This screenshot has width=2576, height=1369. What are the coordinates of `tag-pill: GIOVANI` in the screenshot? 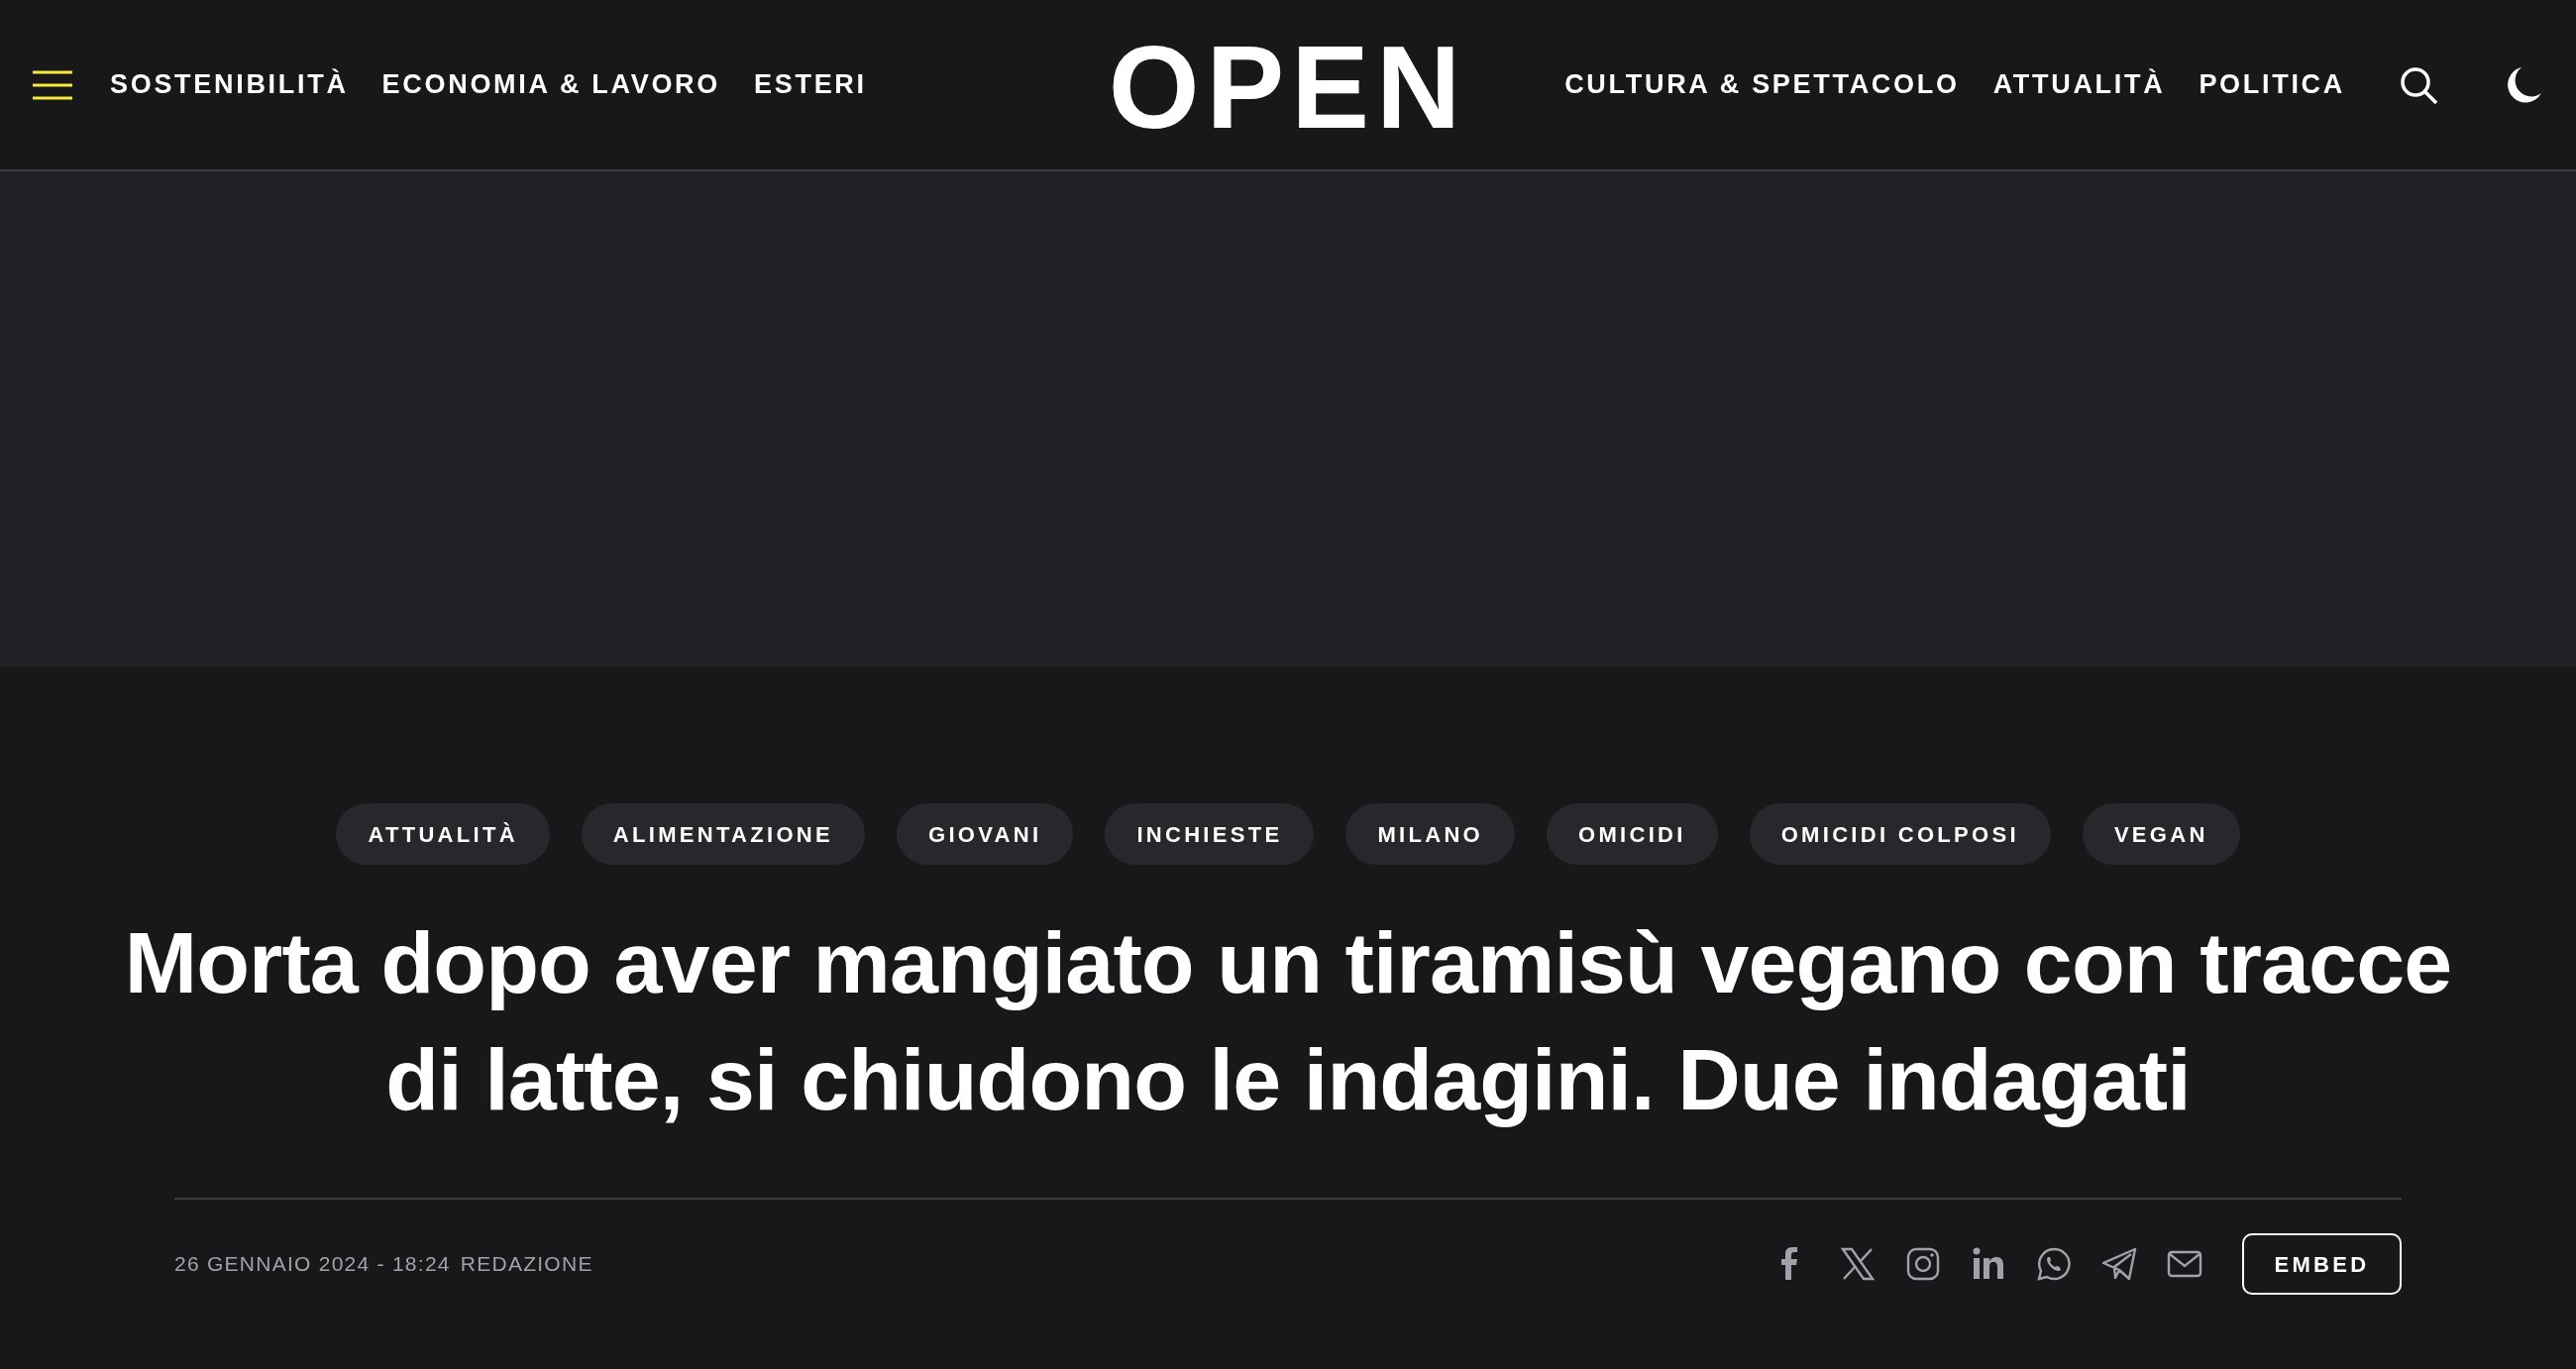 It's located at (986, 834).